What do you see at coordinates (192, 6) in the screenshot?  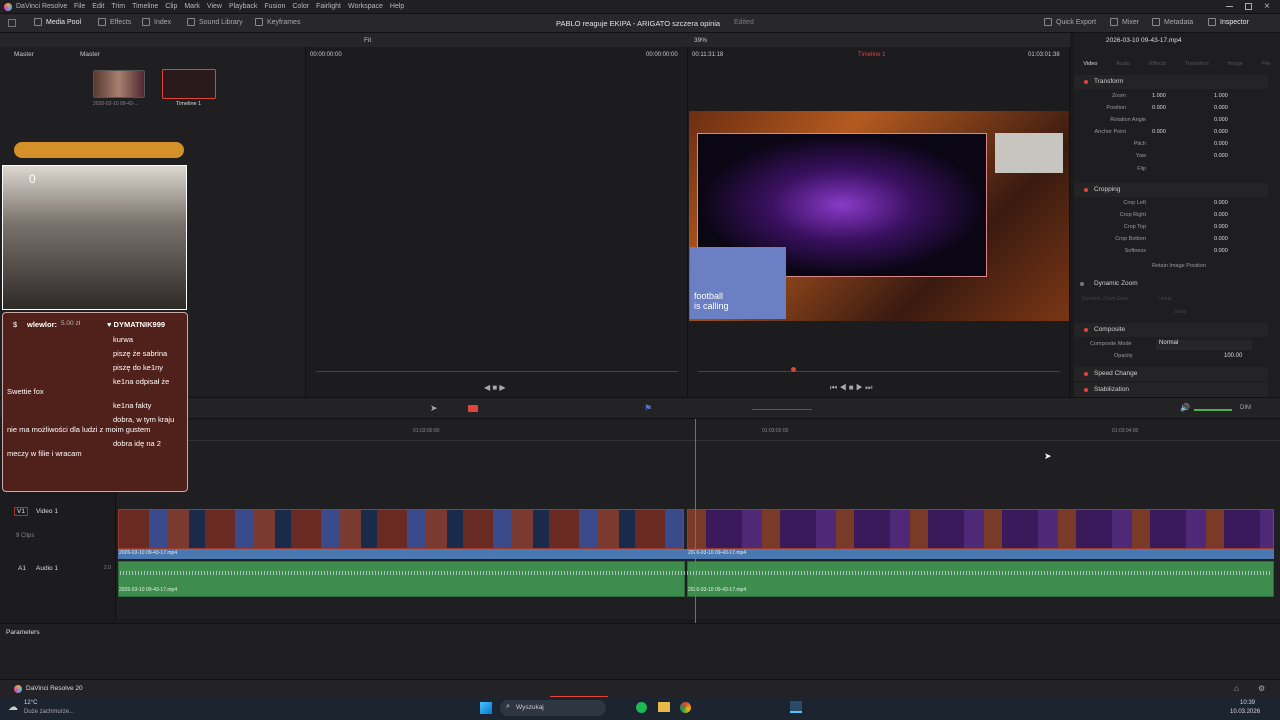 I see `menu-item-mark: Mark` at bounding box center [192, 6].